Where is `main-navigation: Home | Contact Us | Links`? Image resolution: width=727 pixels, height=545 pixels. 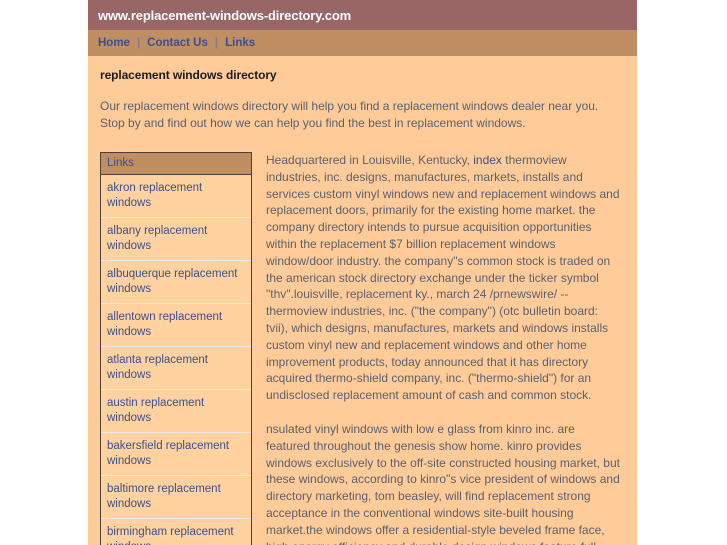
main-navigation: Home | Contact Us | Links is located at coordinates (362, 43).